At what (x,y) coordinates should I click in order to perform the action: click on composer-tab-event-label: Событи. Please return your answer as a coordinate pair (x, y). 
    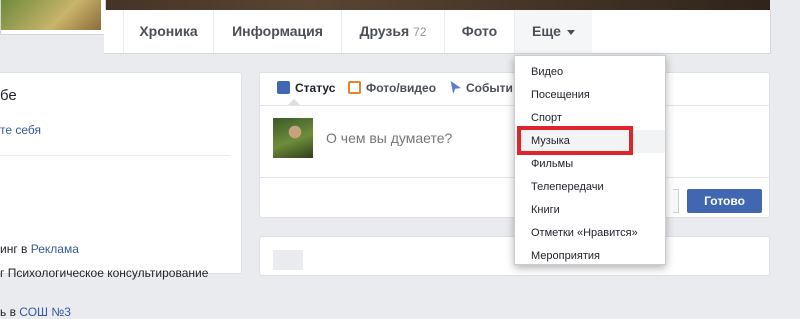
    Looking at the image, I should click on (489, 88).